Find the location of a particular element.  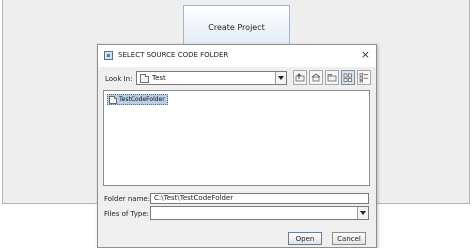

dialog-title: SELECT SOURCE CODE FOLDER is located at coordinates (173, 55).